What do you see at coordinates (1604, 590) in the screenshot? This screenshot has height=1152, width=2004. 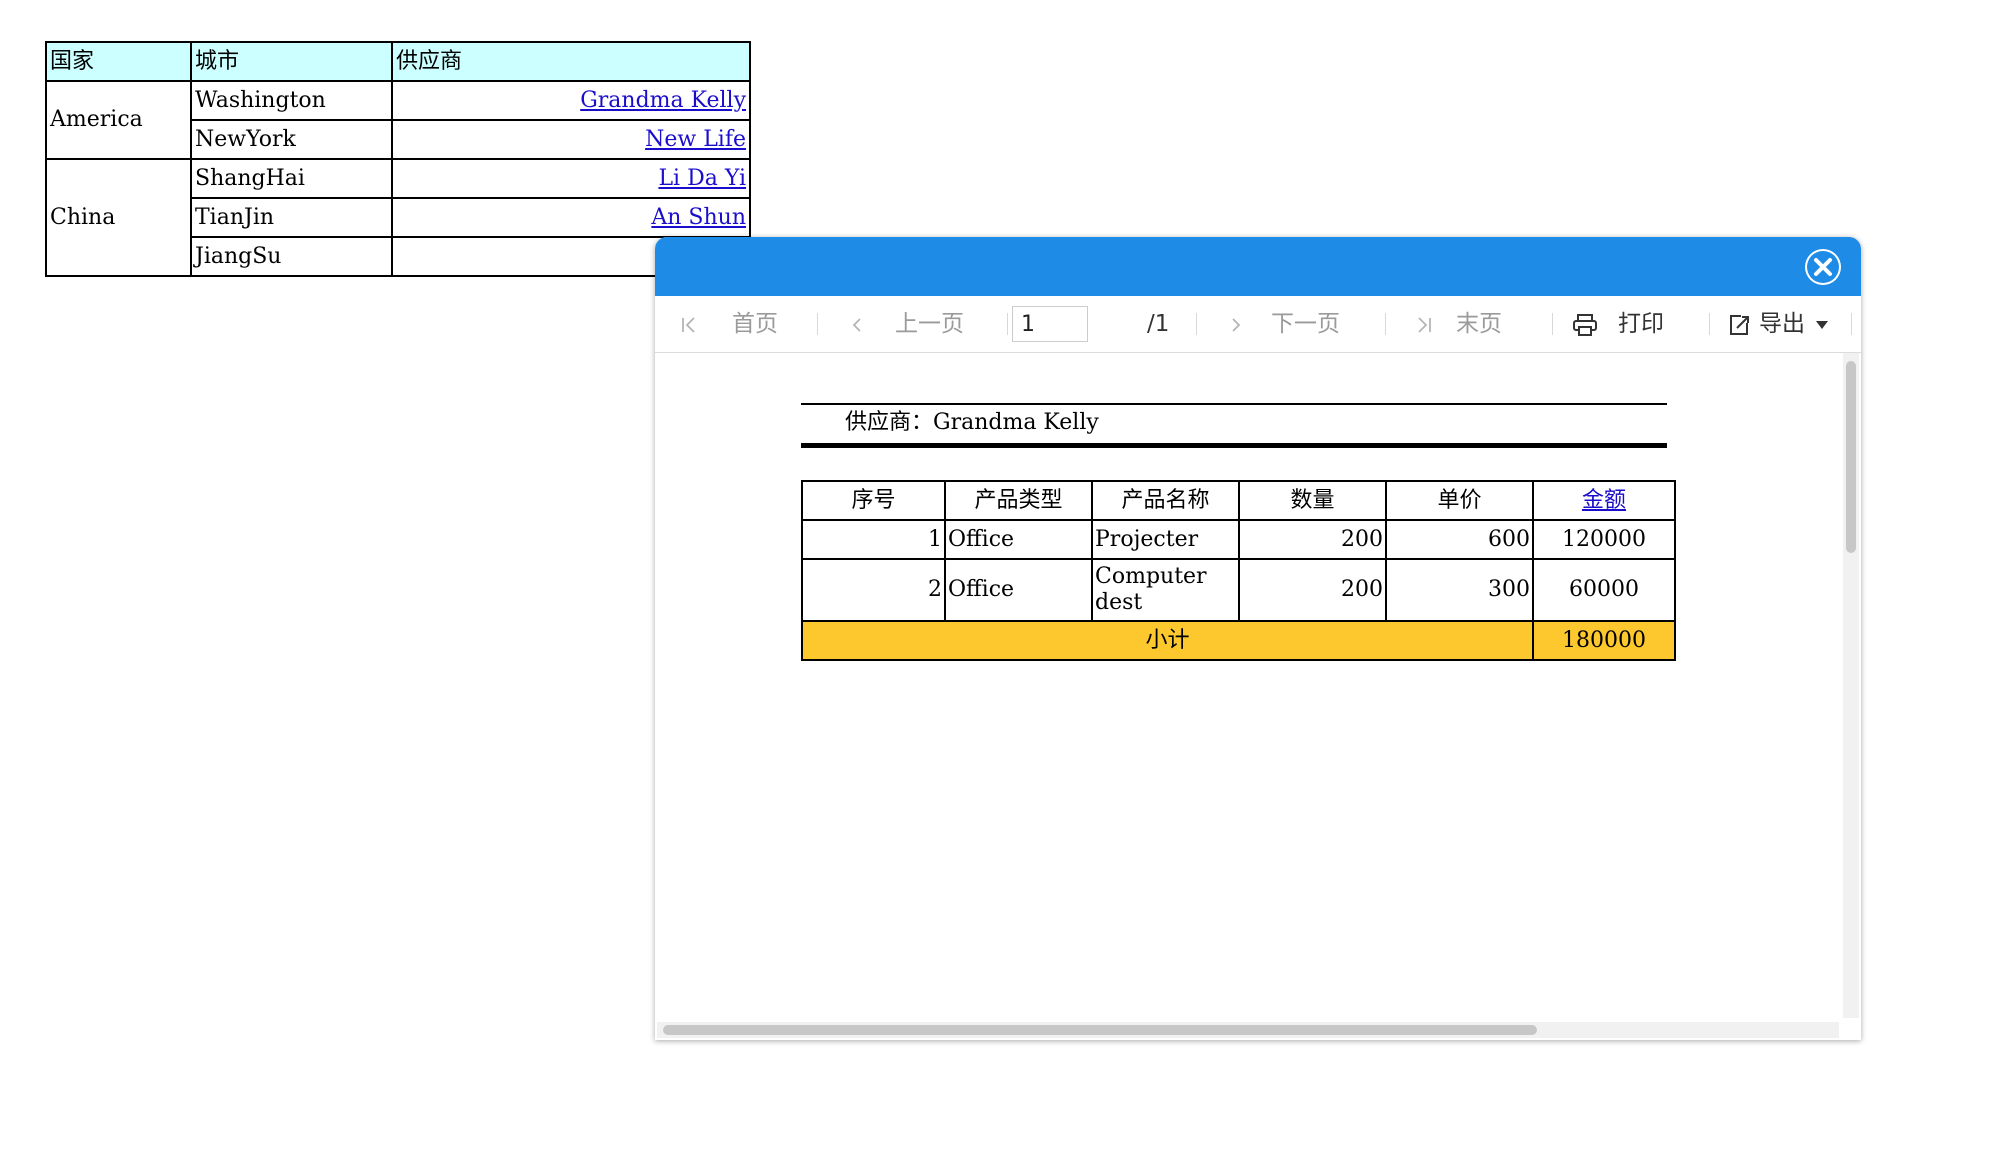 I see `amount-cell: 60000` at bounding box center [1604, 590].